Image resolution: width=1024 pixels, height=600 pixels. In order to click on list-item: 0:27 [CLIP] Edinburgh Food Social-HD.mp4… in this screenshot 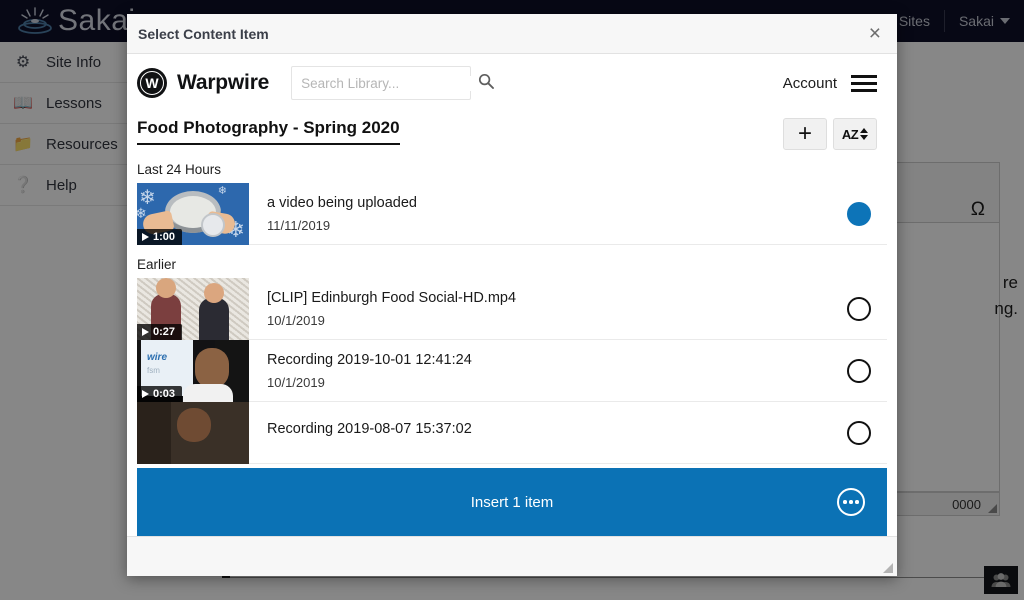, I will do `click(512, 308)`.